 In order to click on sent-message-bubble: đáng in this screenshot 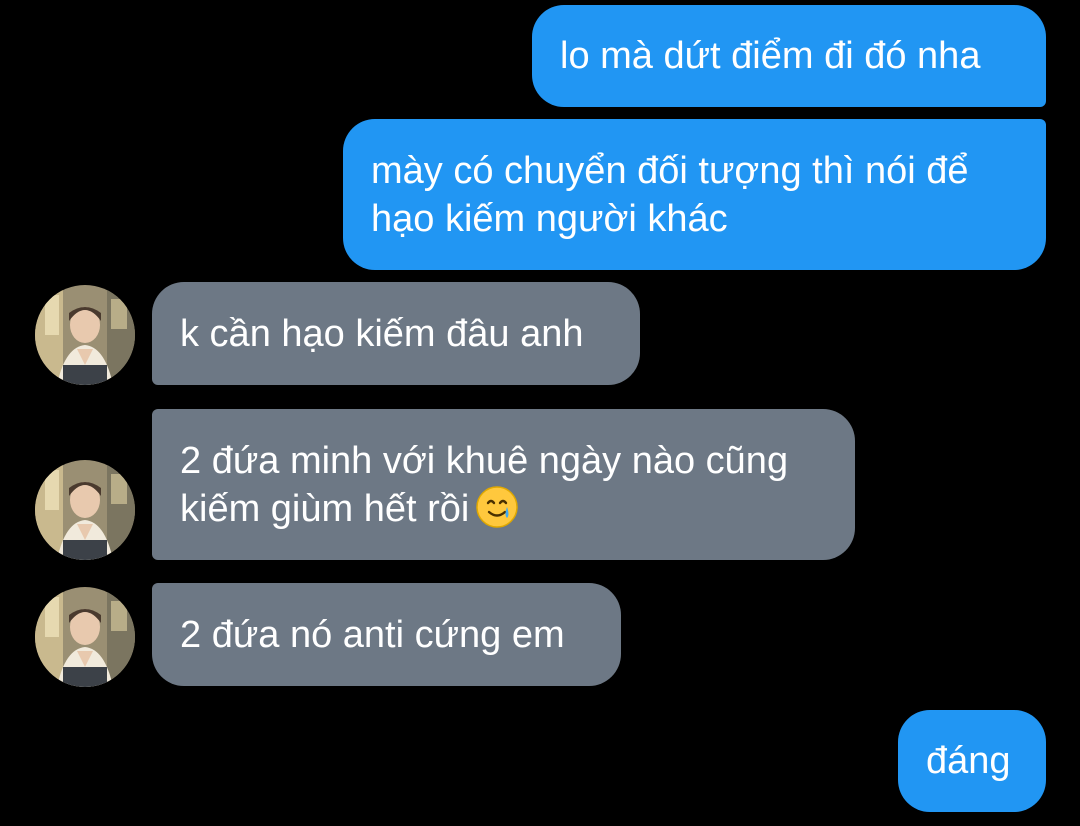, I will do `click(972, 761)`.